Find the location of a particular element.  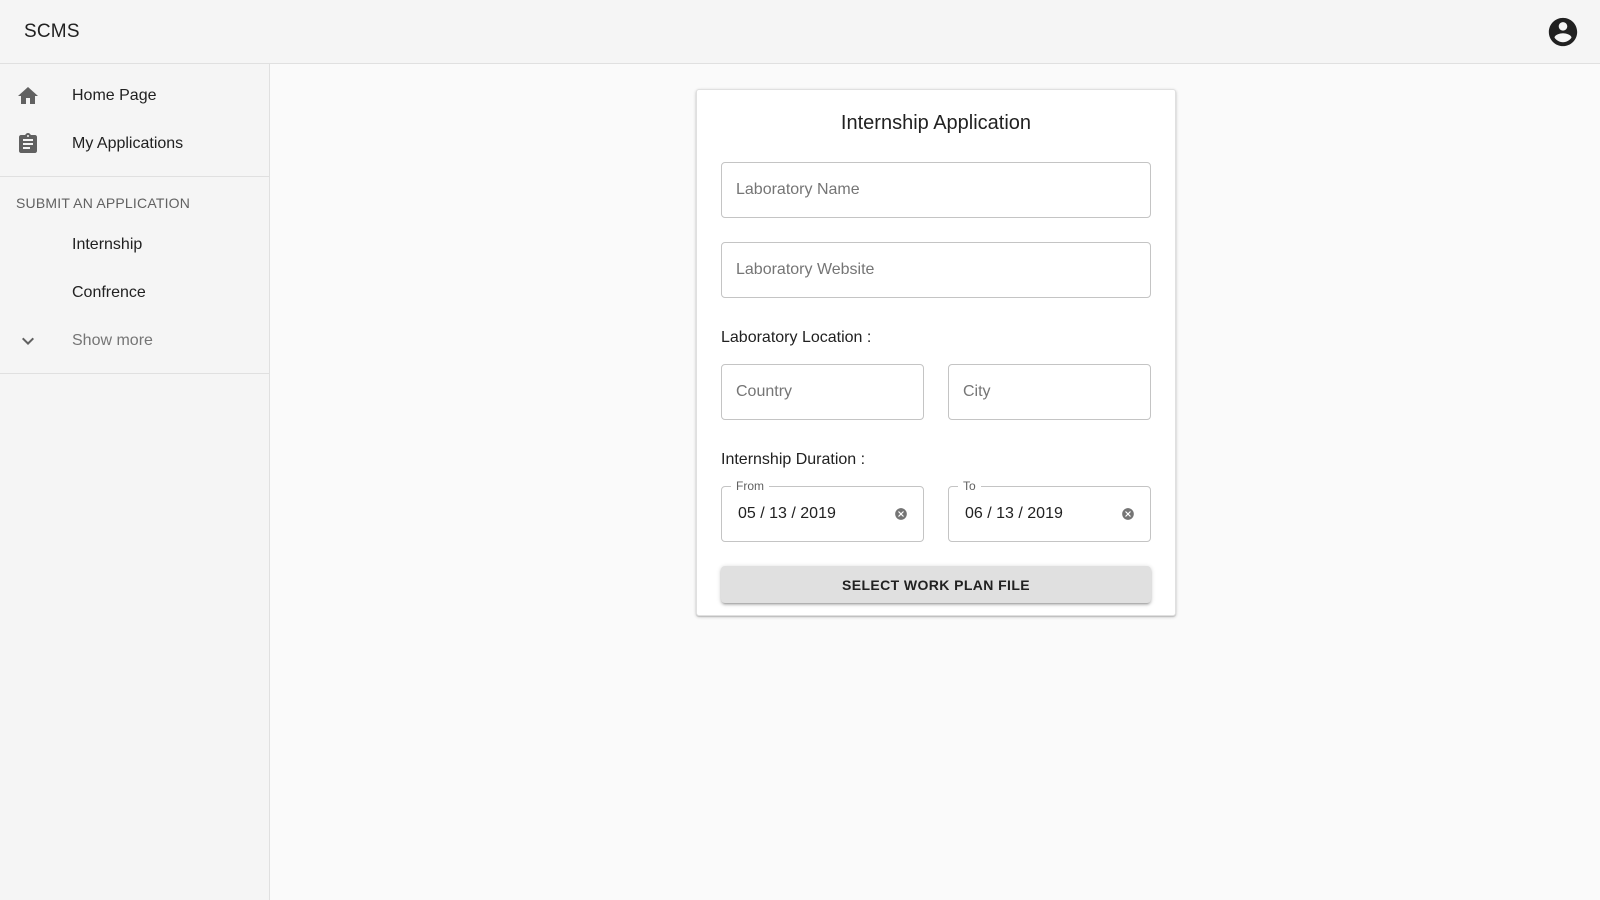

form-title: Internship Application is located at coordinates (936, 123).